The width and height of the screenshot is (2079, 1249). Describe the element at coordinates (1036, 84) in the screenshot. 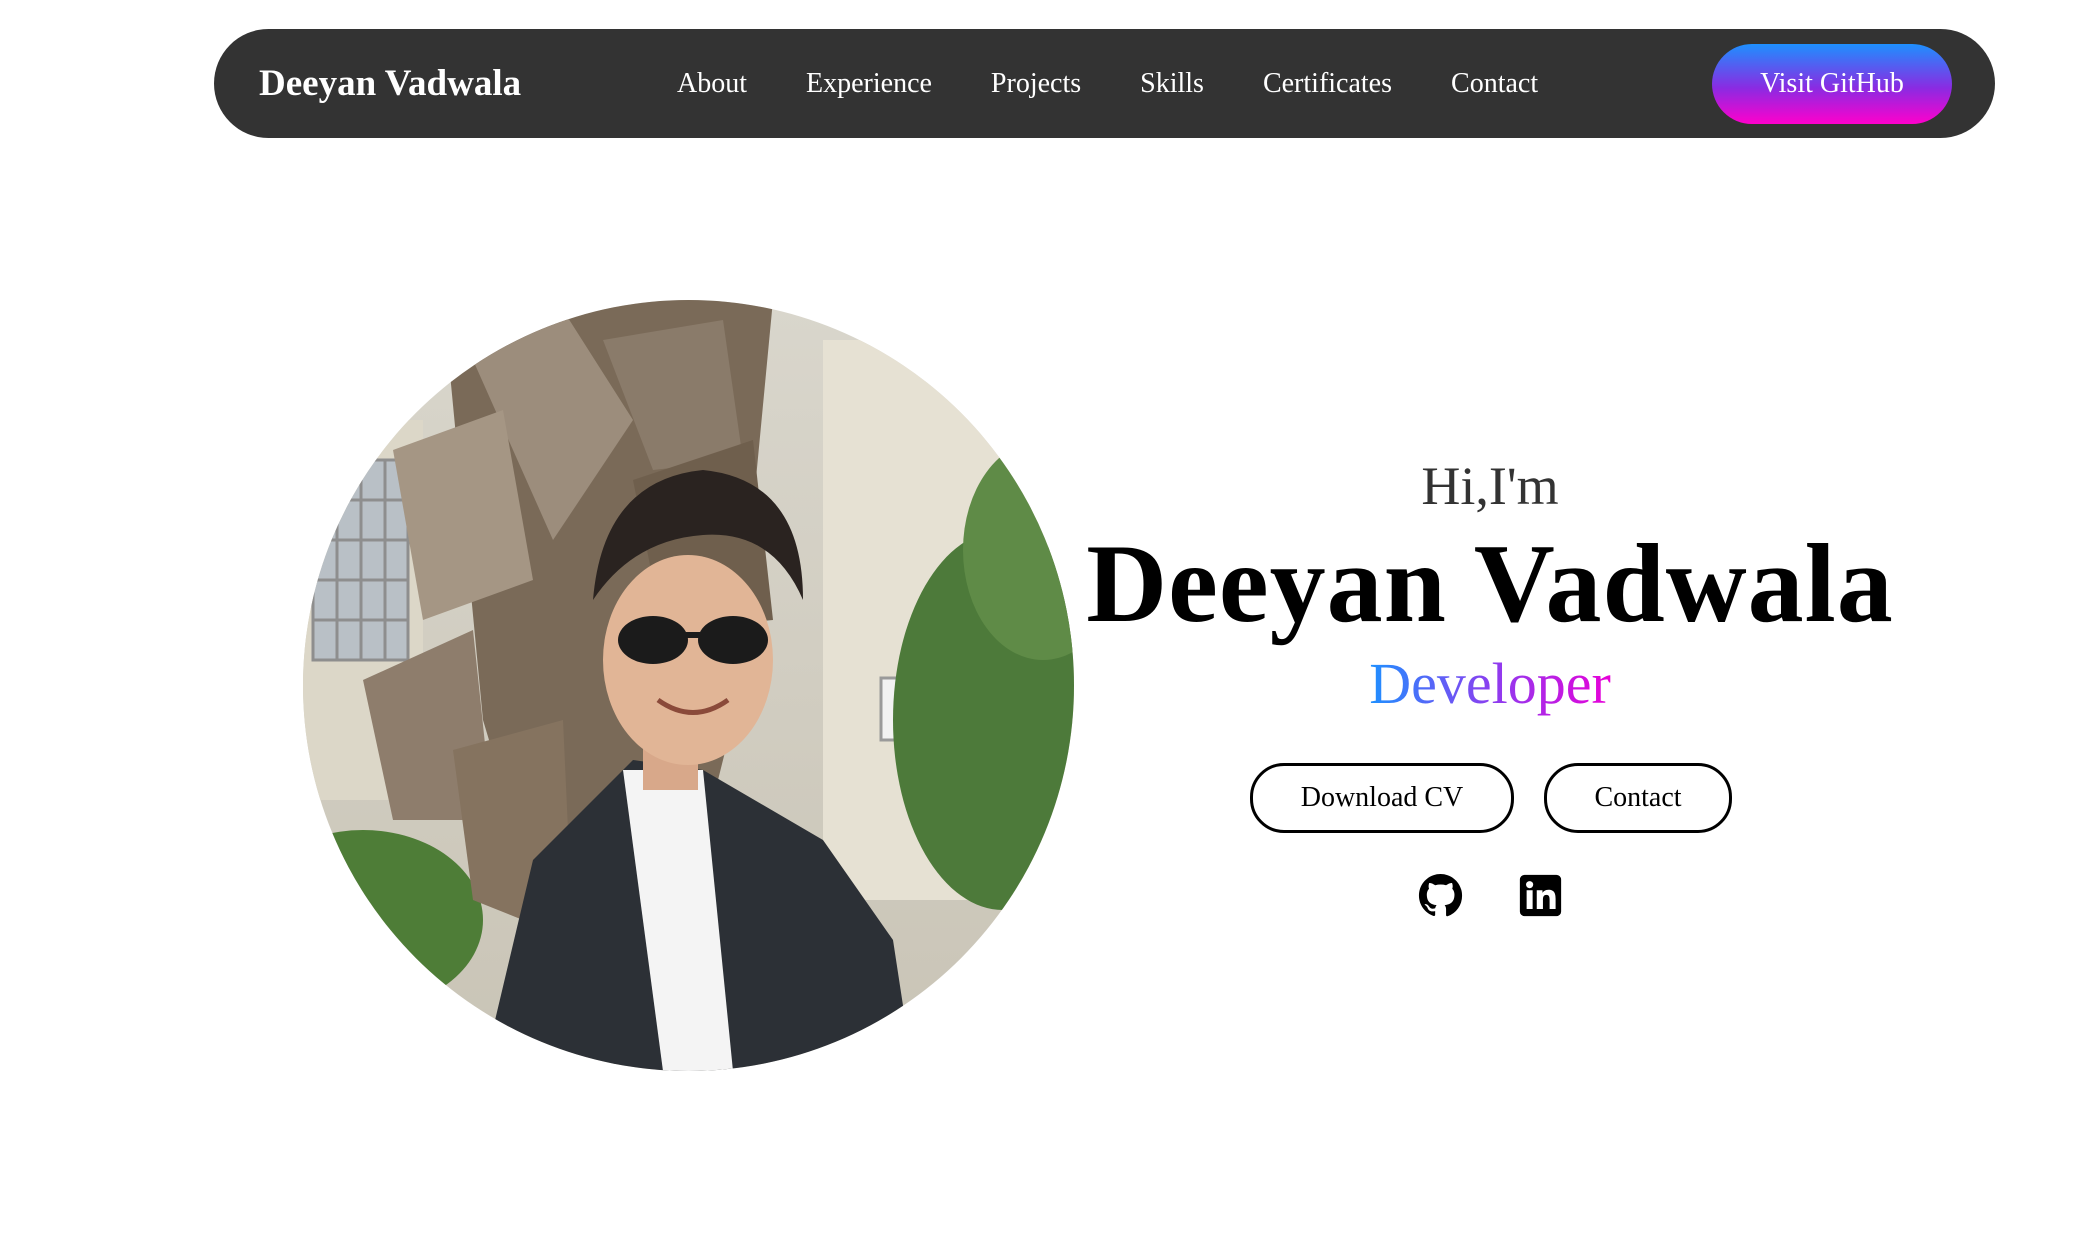

I see `nav-link-projects: Projects` at that location.